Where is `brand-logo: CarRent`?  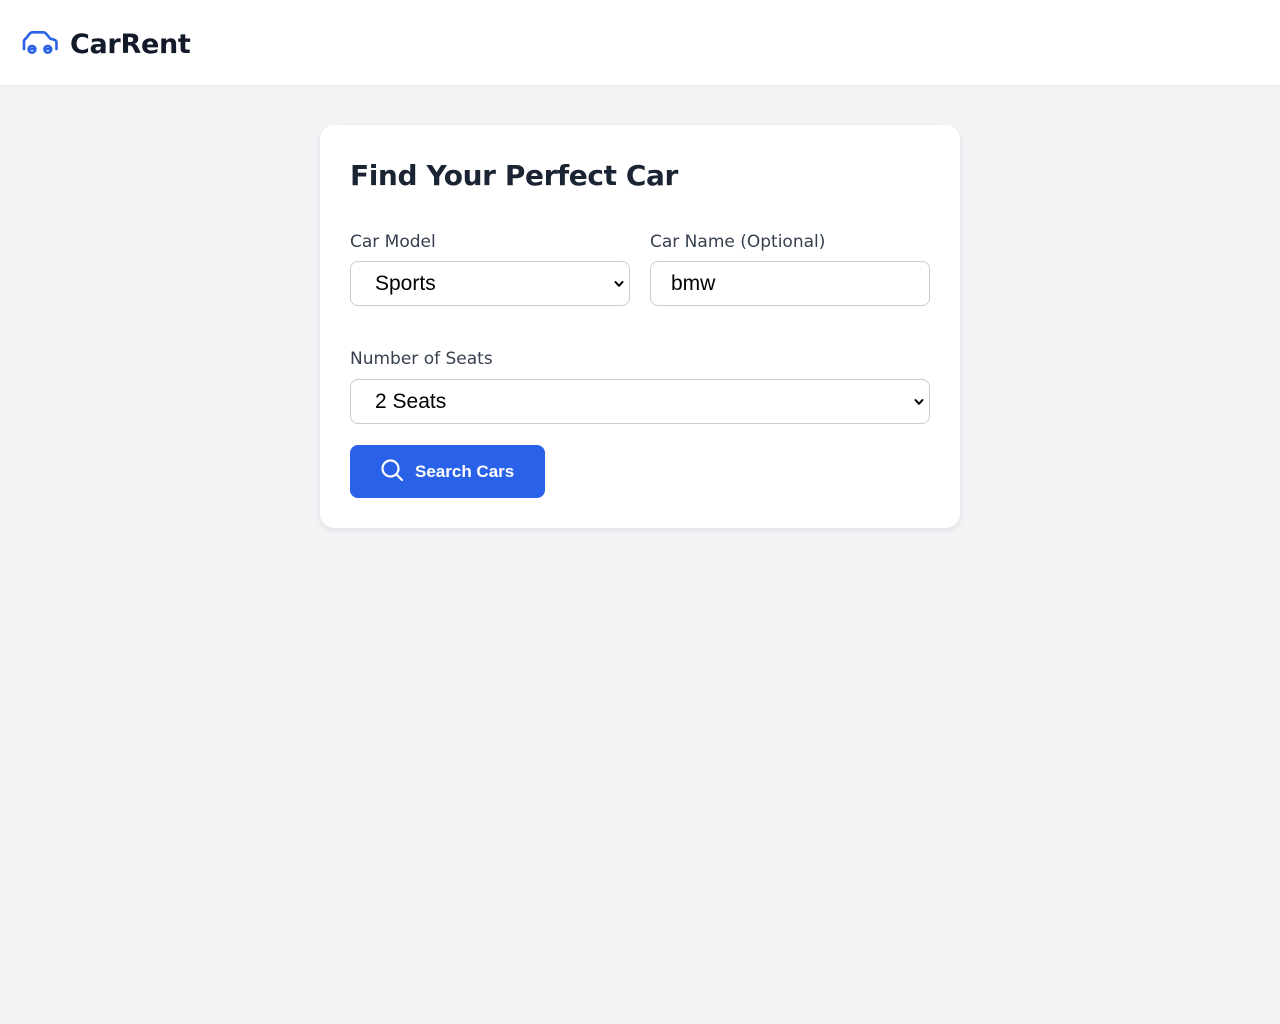 brand-logo: CarRent is located at coordinates (105, 44).